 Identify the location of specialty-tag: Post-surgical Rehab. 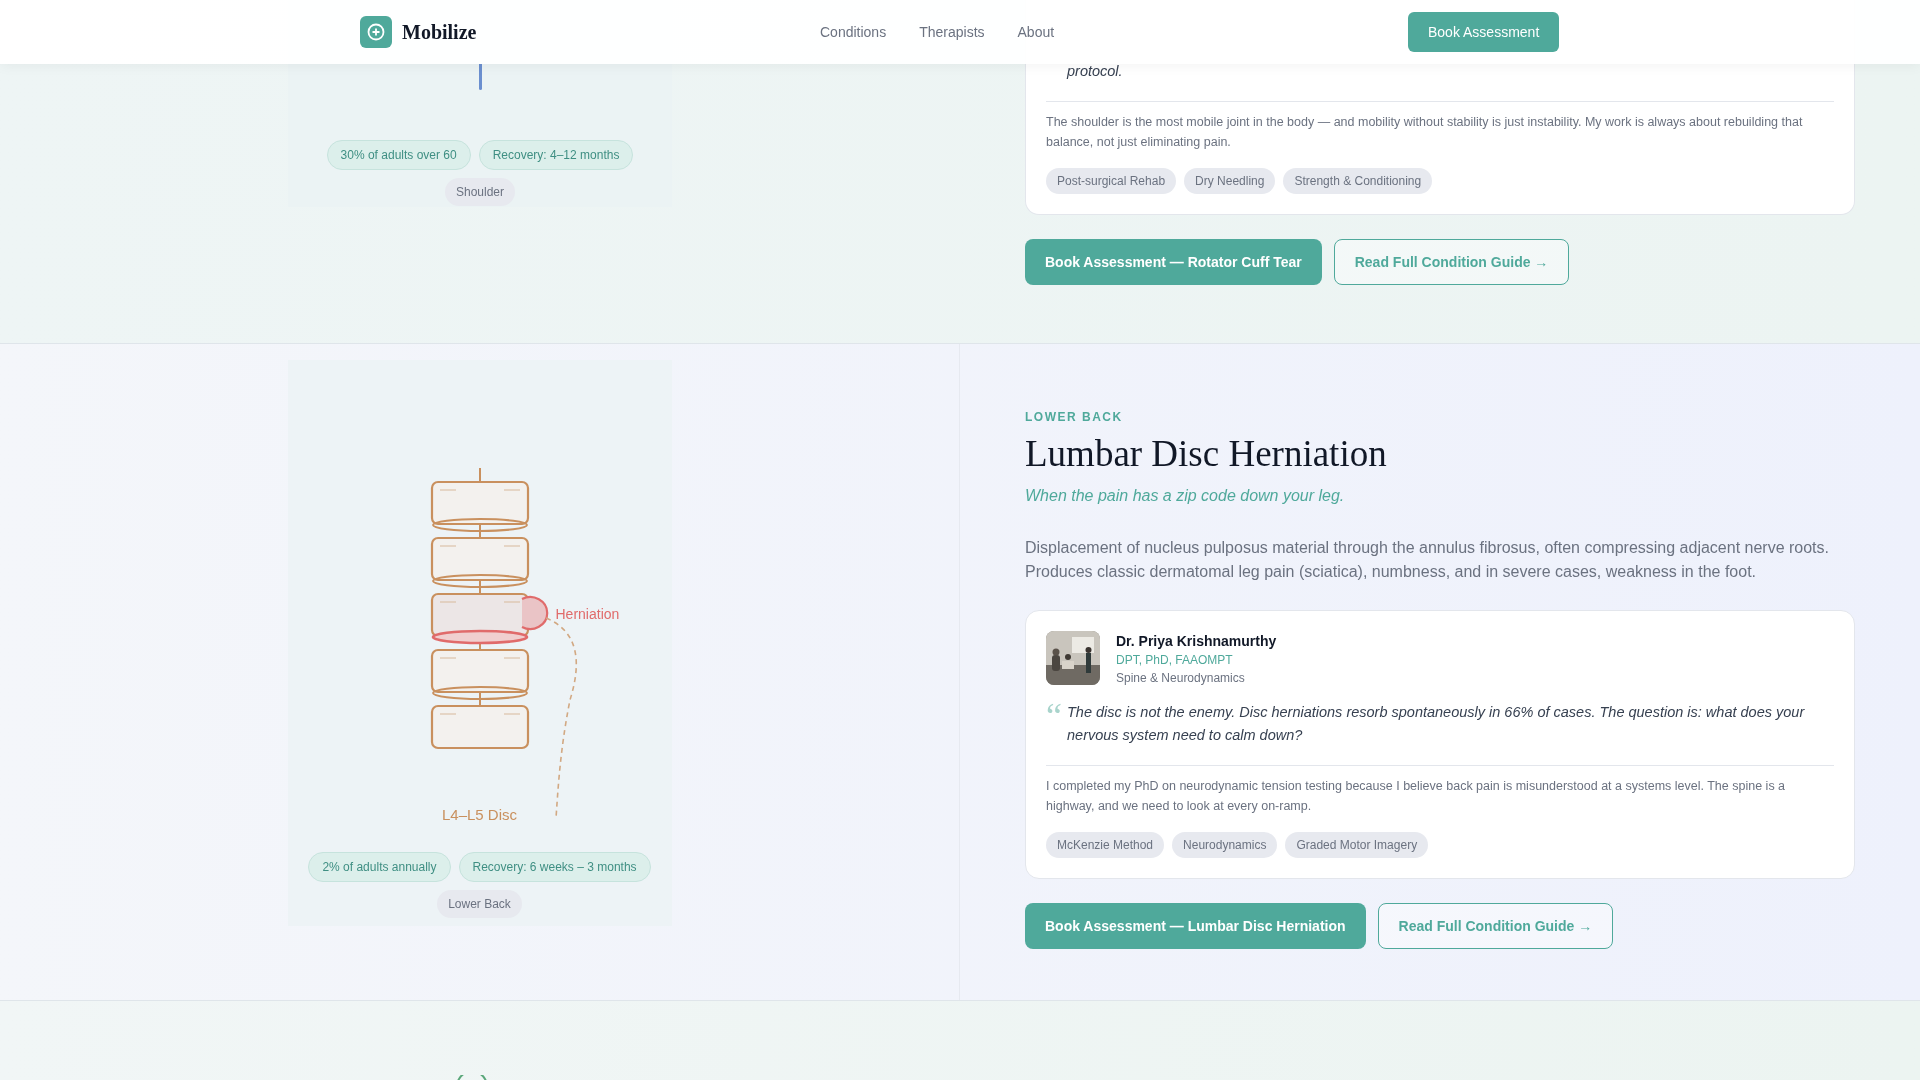
(1111, 181).